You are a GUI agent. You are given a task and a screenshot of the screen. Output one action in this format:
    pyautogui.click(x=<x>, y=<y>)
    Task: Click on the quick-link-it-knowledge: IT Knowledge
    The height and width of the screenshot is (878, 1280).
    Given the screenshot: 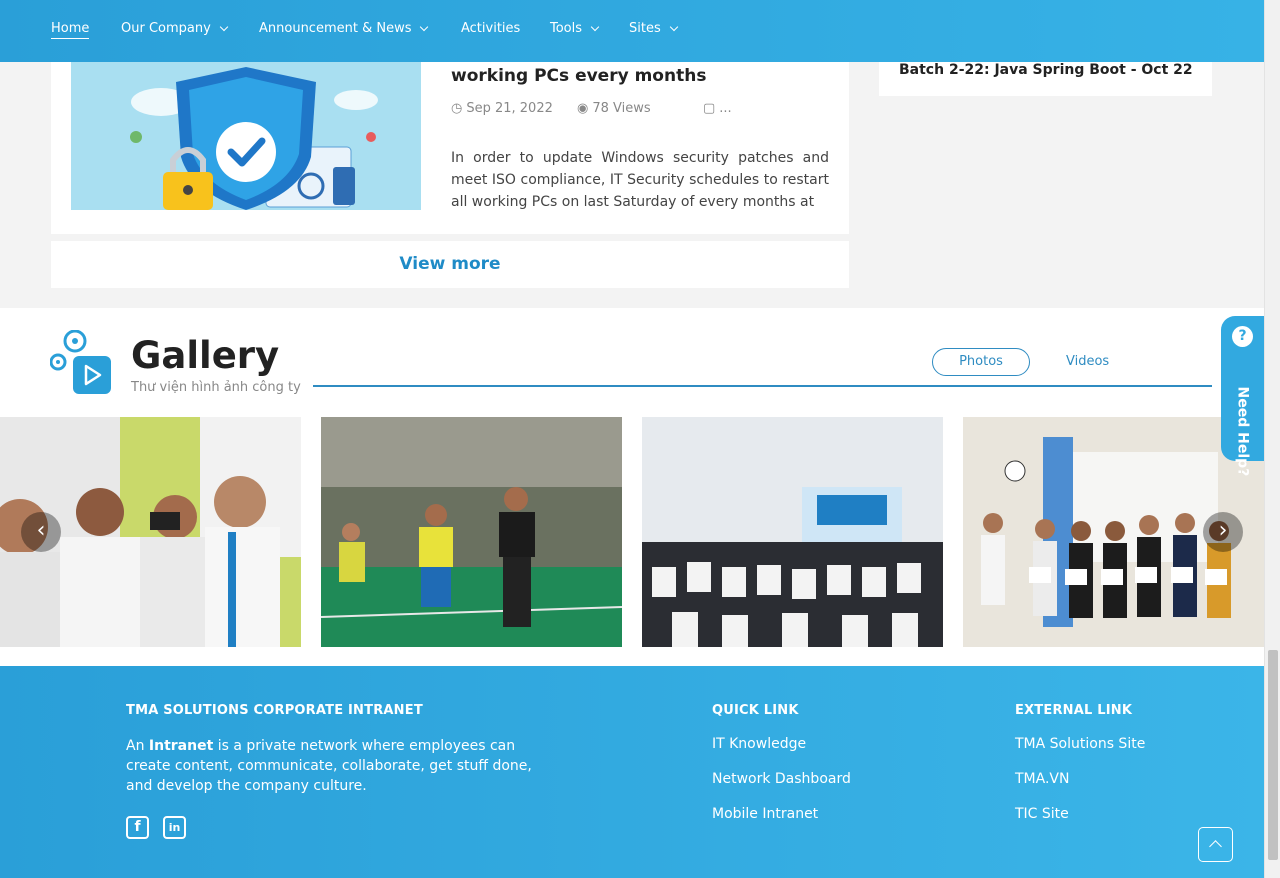 What is the action you would take?
    pyautogui.click(x=759, y=744)
    